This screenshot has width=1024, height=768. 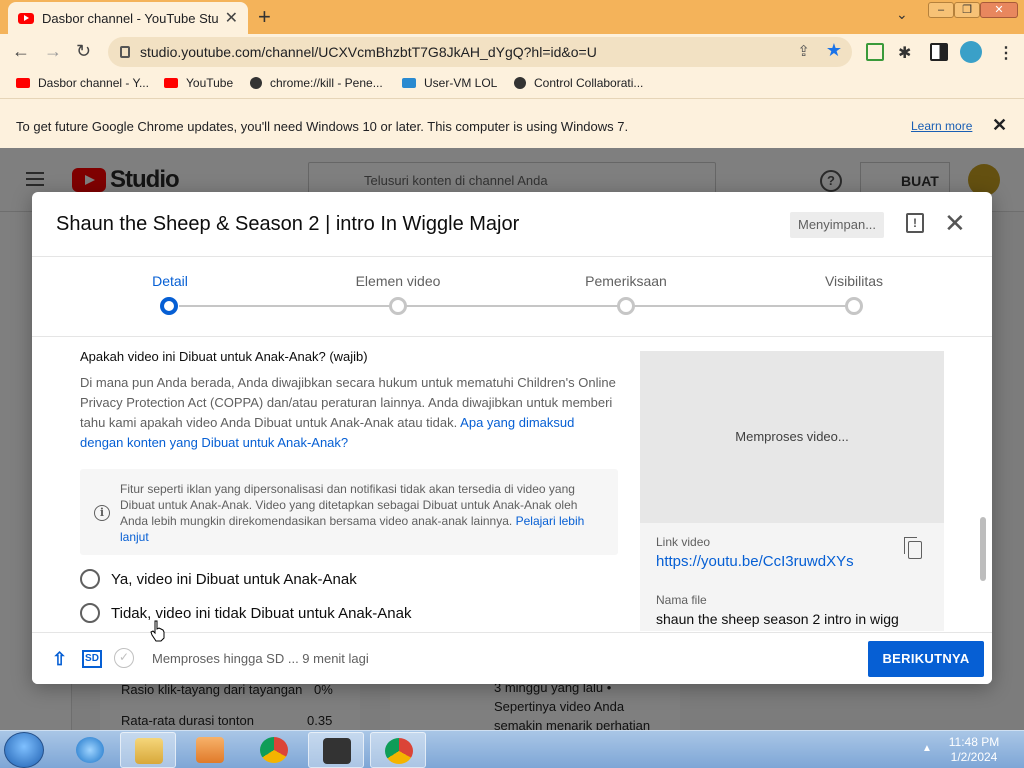 I want to click on bookmark-item: YouTube, so click(x=198, y=83).